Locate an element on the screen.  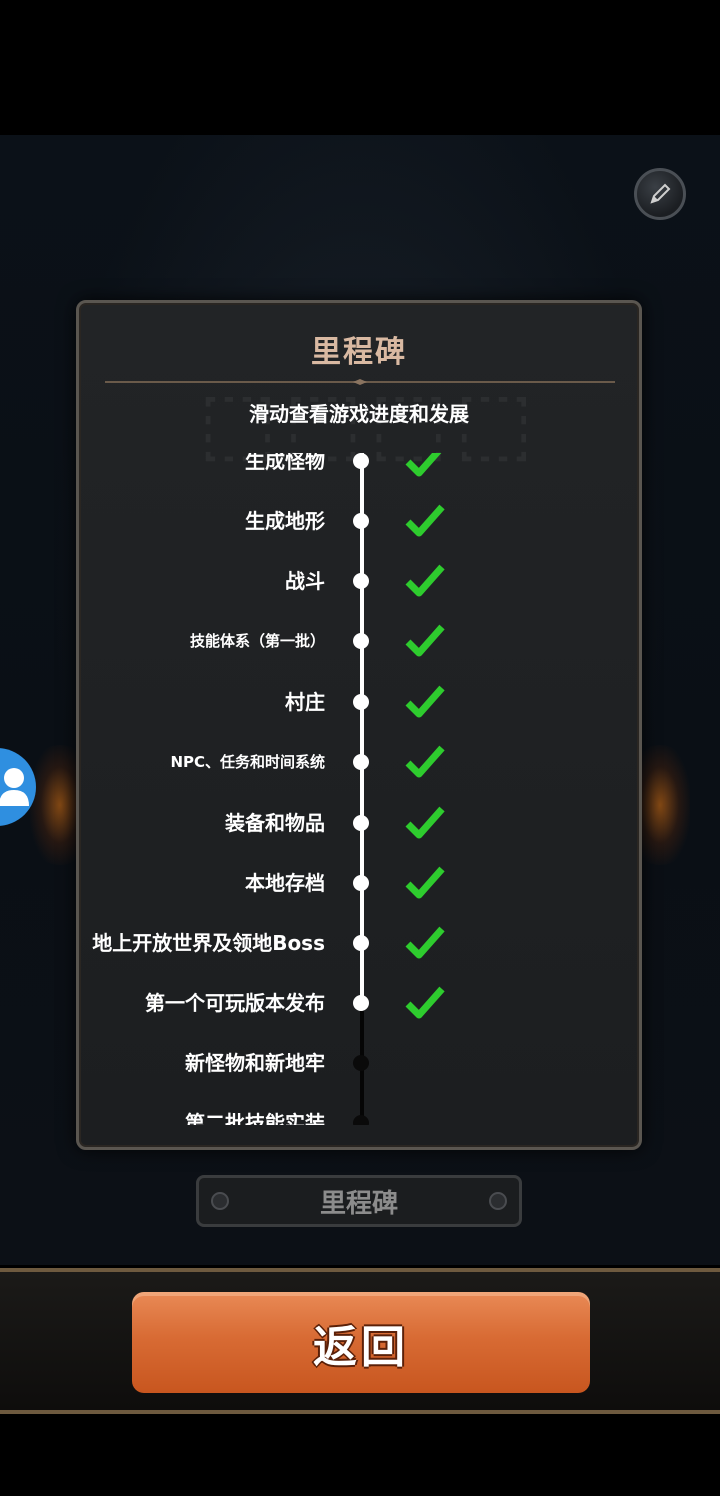
back-button-label: 返回 is located at coordinates (361, 1347).